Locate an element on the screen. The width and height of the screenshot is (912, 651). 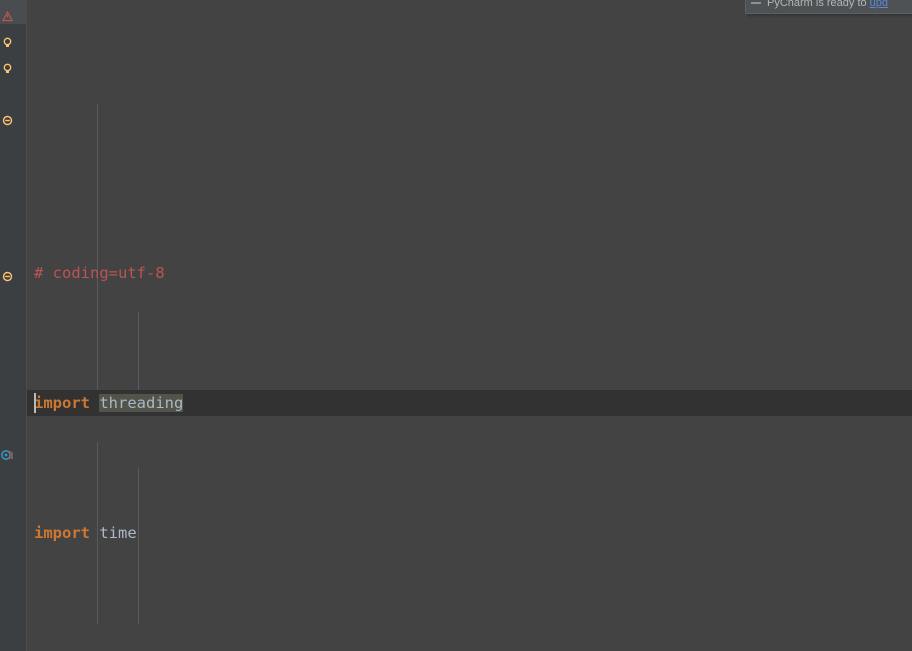
editor-gutter is located at coordinates (13, 325).